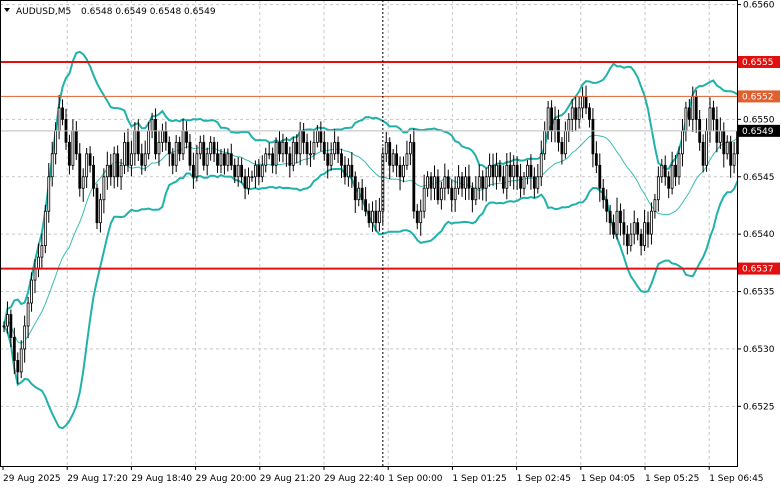  I want to click on triangle-down-icon, so click(7, 10).